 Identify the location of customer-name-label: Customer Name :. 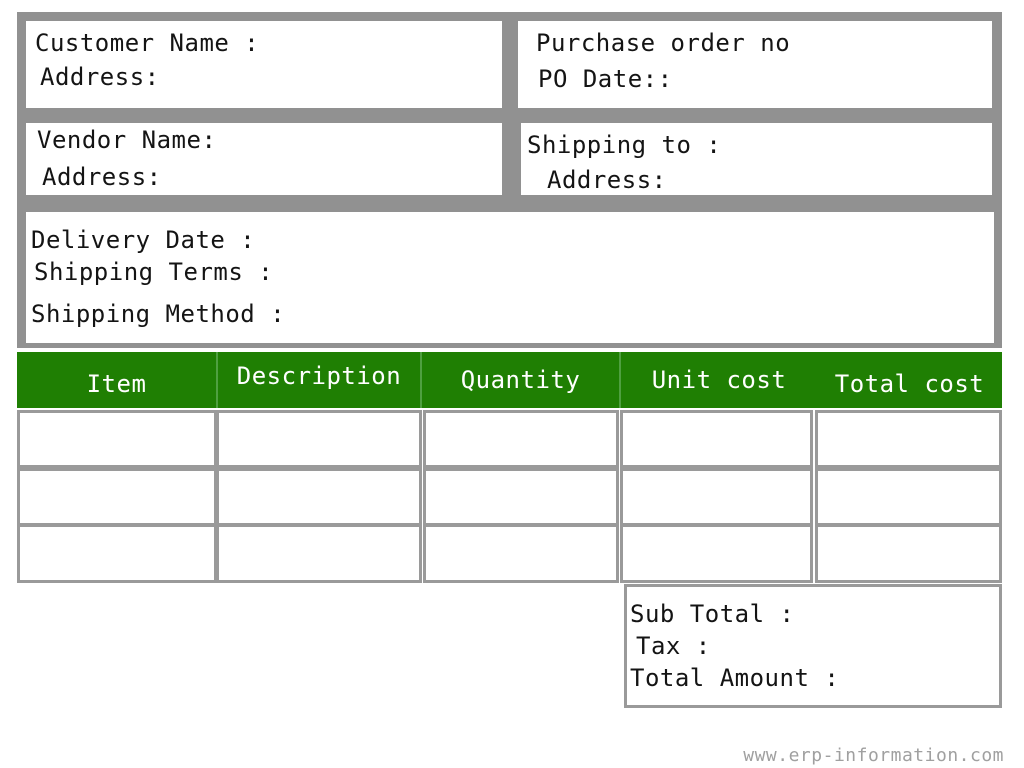
(147, 43).